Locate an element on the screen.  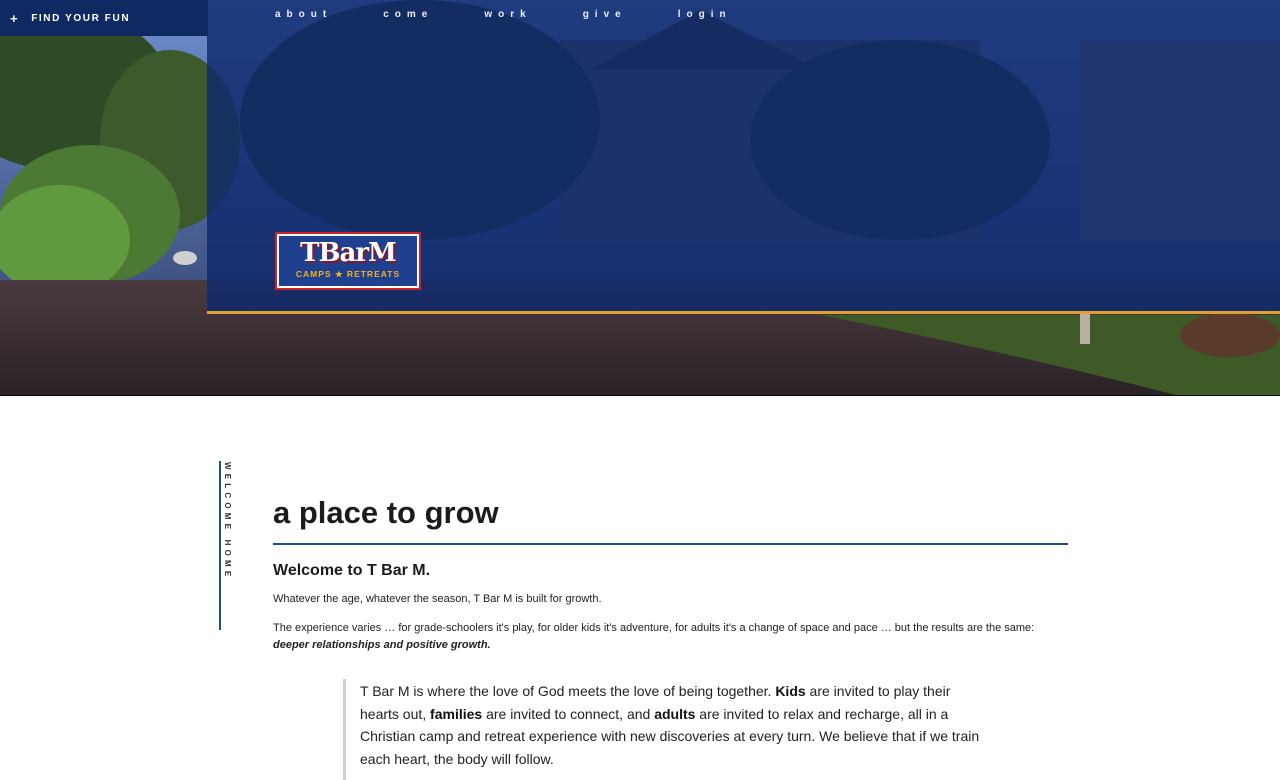
logo-wordmark: TBarM is located at coordinates (348, 253).